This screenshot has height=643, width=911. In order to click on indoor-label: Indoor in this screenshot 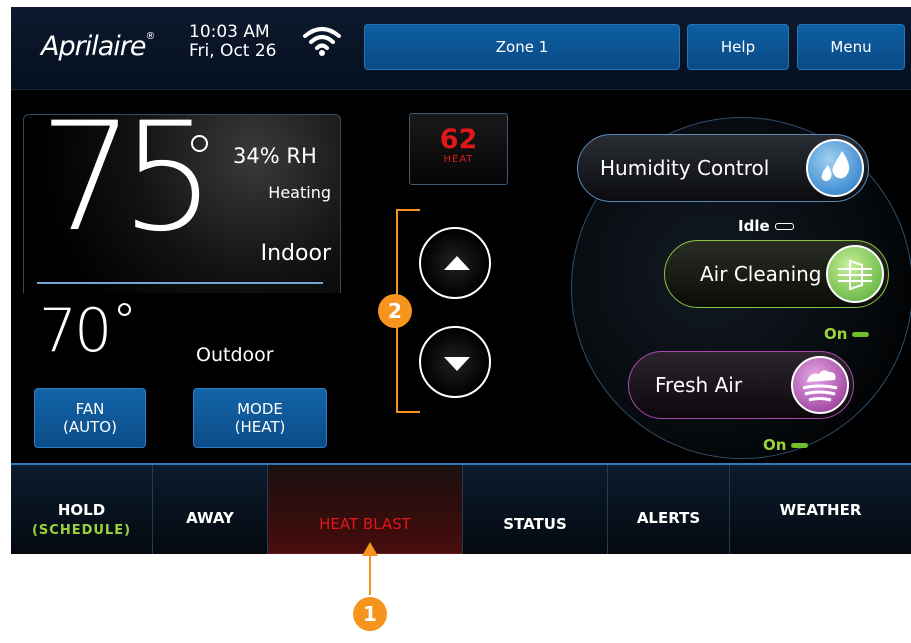, I will do `click(295, 253)`.